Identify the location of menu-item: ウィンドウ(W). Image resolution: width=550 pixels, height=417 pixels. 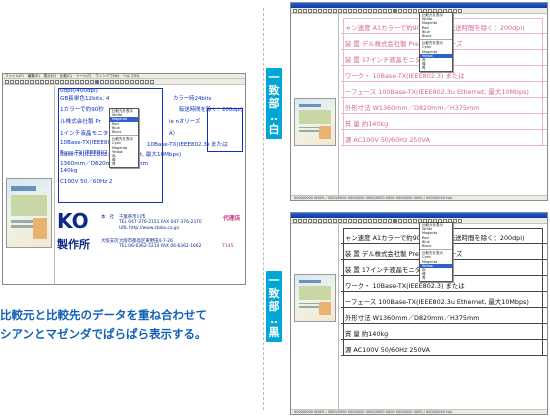
(107, 76).